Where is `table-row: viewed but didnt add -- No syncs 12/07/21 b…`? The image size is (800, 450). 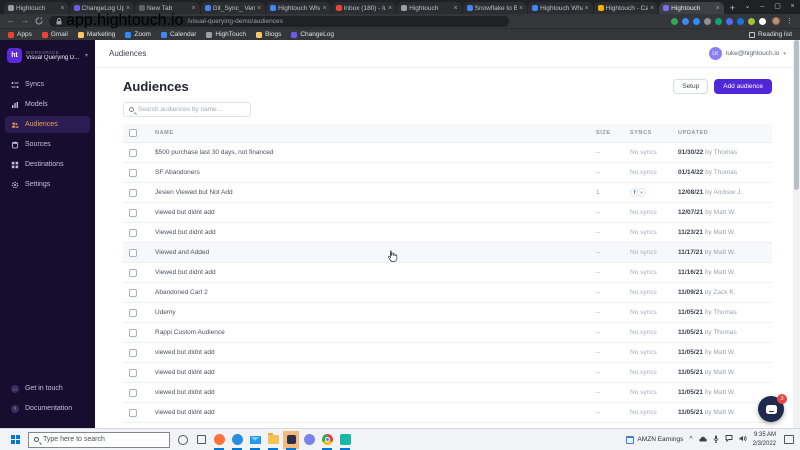
table-row: viewed but didnt add -- No syncs 12/07/21 b… is located at coordinates (447, 213).